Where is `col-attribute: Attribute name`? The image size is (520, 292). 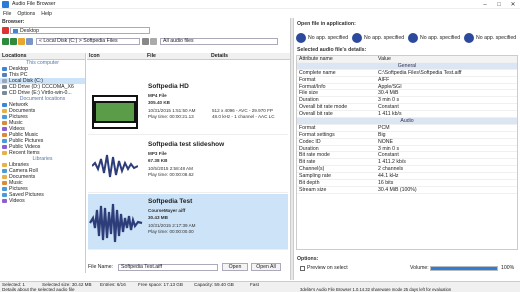
col-attribute: Attribute name is located at coordinates (336, 59).